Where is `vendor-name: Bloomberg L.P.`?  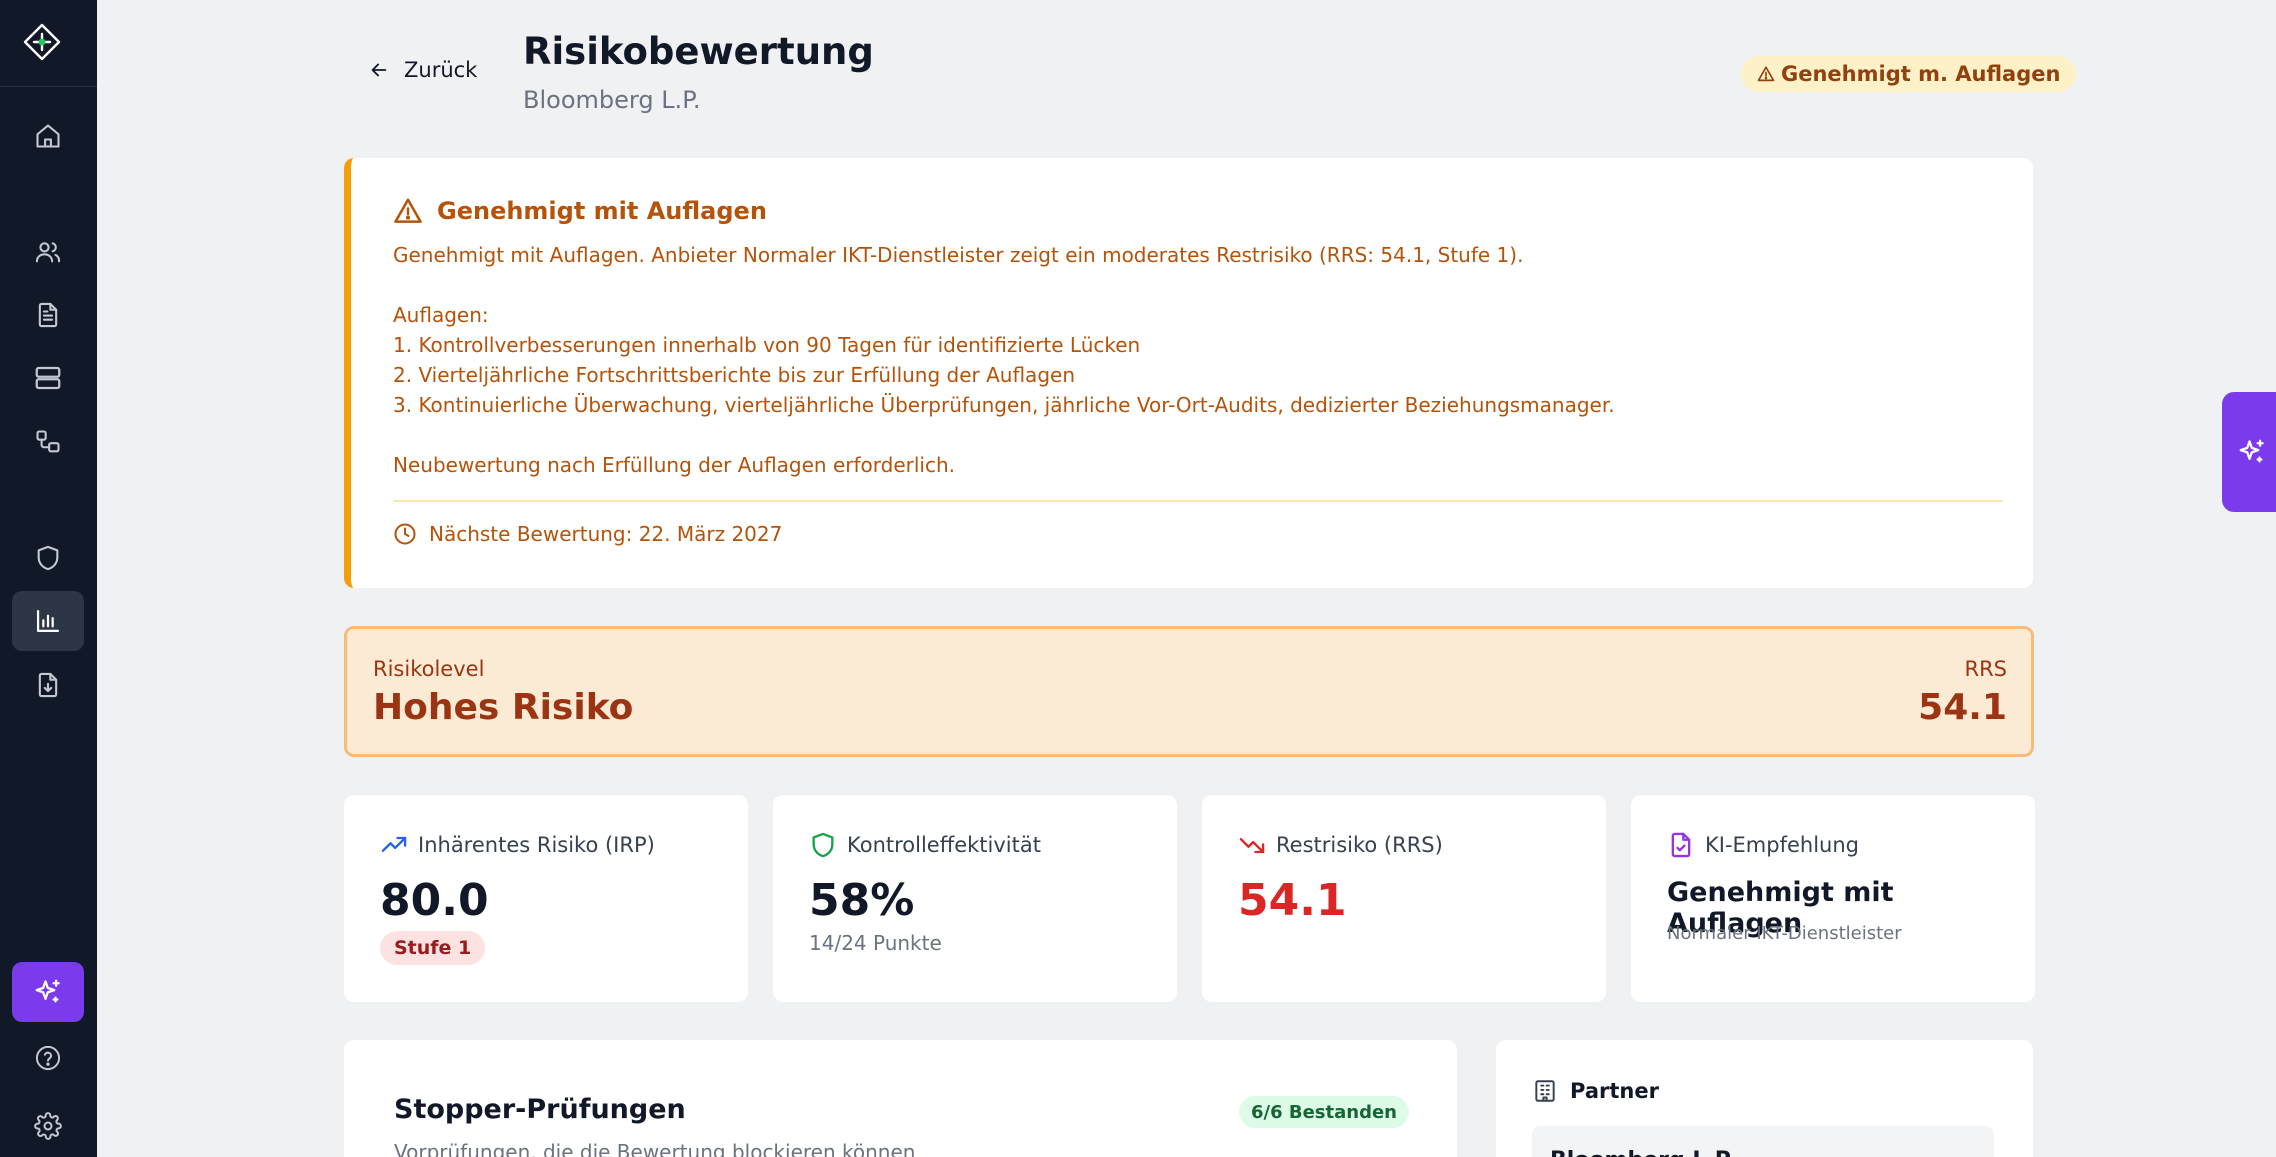
vendor-name: Bloomberg L.P. is located at coordinates (612, 100).